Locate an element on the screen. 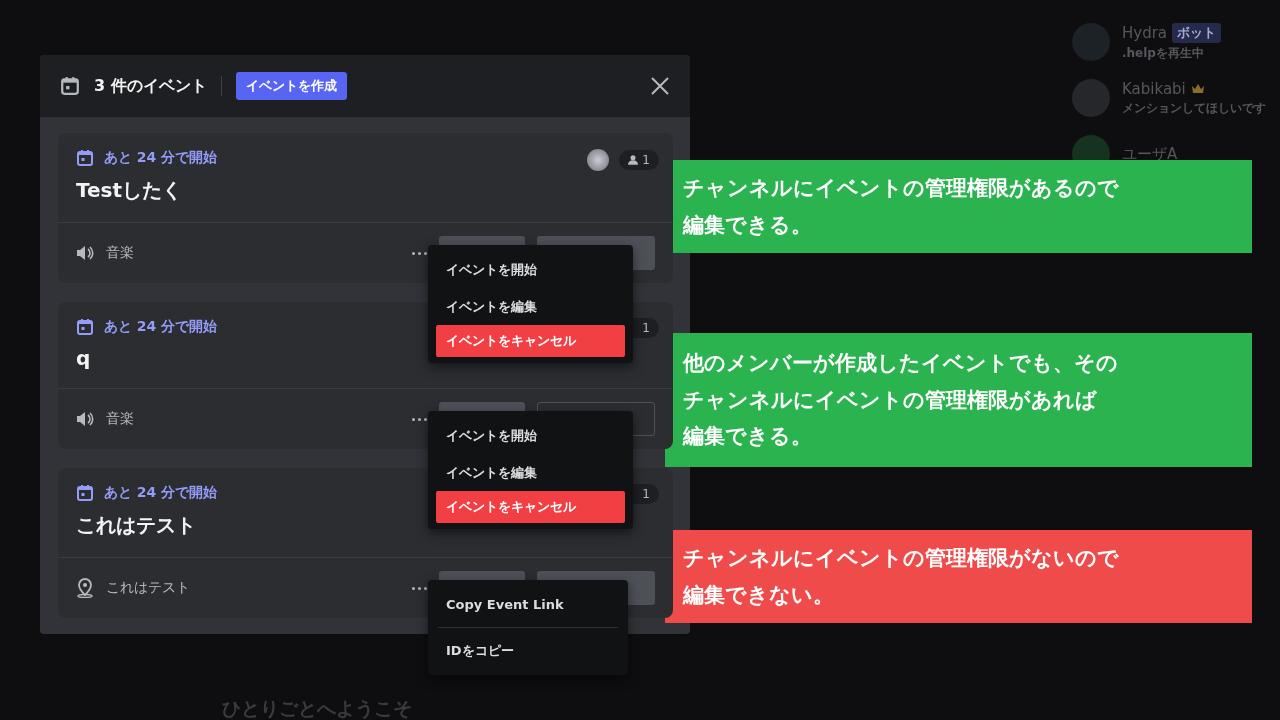 The width and height of the screenshot is (1280, 720). bot-badge: ボット is located at coordinates (1197, 32).